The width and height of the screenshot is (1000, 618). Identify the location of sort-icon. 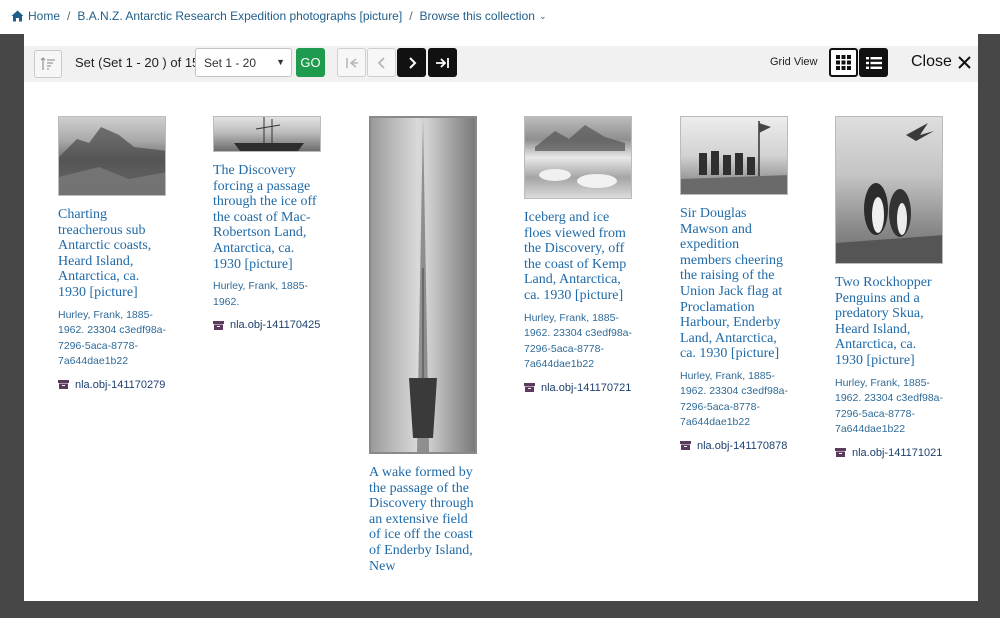
(47, 63).